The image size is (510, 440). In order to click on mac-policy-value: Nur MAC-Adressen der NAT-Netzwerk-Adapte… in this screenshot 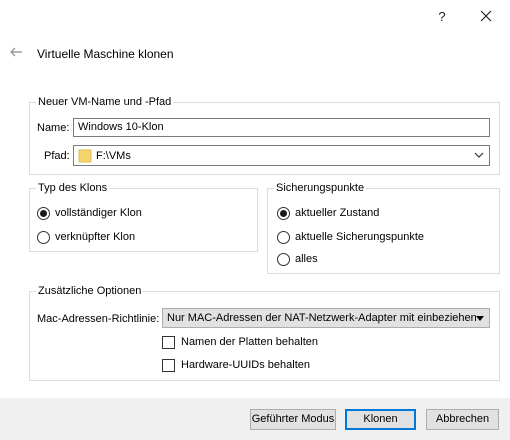, I will do `click(322, 318)`.